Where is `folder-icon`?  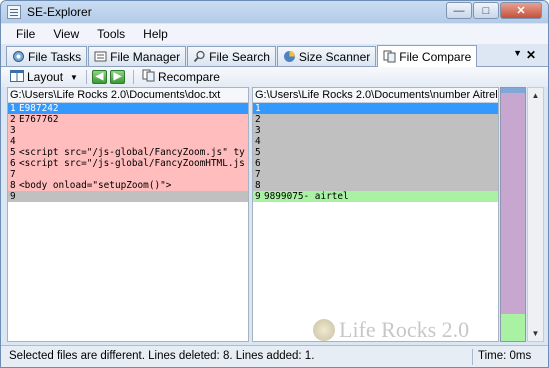
folder-icon is located at coordinates (100, 56).